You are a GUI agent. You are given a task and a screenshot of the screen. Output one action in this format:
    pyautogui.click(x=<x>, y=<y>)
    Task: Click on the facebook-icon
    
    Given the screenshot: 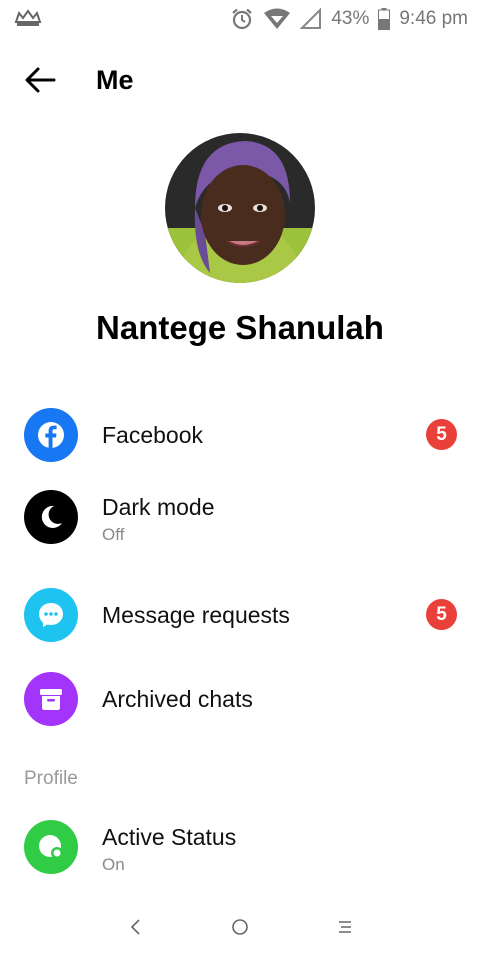 What is the action you would take?
    pyautogui.click(x=51, y=435)
    